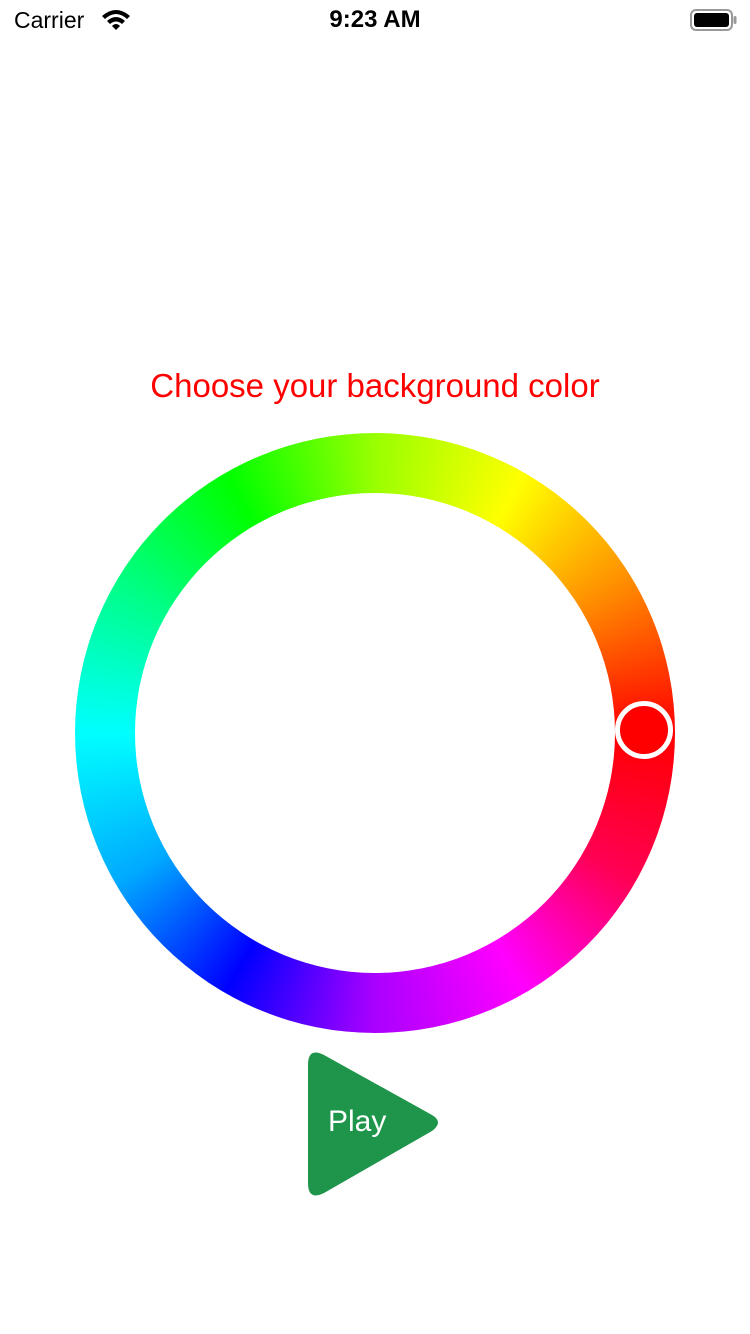 Image resolution: width=750 pixels, height=1334 pixels. I want to click on battery-icon, so click(714, 20).